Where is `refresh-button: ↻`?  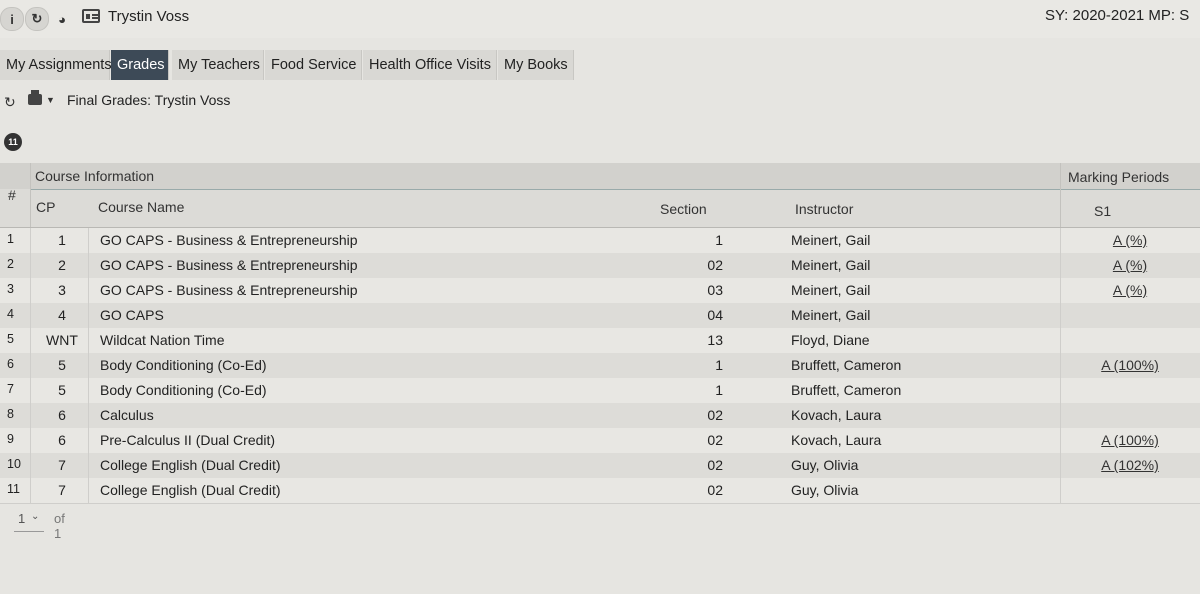
refresh-button: ↻ is located at coordinates (37, 19).